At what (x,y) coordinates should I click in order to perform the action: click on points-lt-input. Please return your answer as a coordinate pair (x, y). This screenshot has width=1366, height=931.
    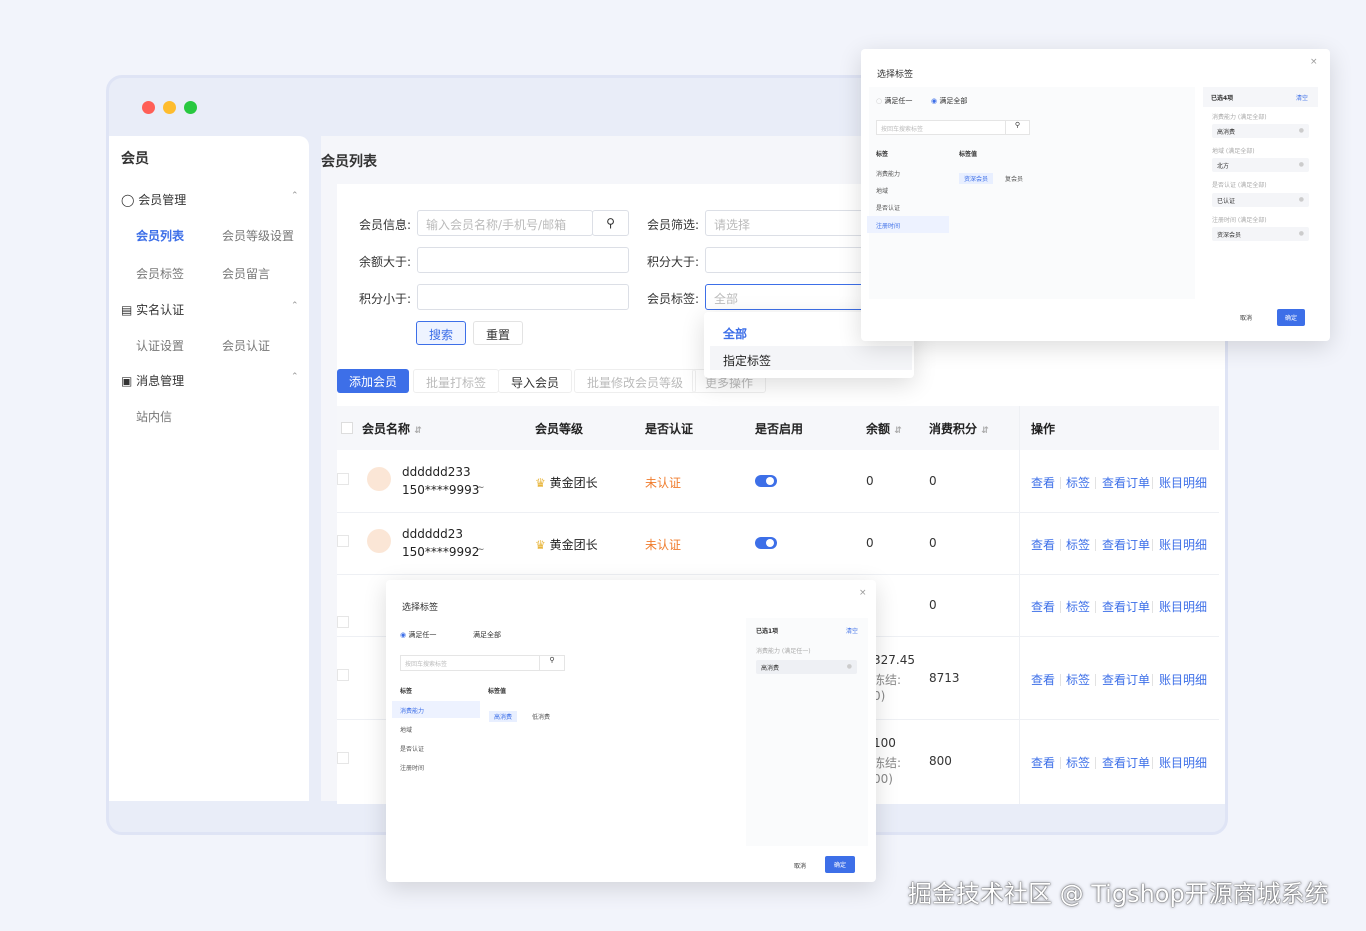
    Looking at the image, I should click on (523, 297).